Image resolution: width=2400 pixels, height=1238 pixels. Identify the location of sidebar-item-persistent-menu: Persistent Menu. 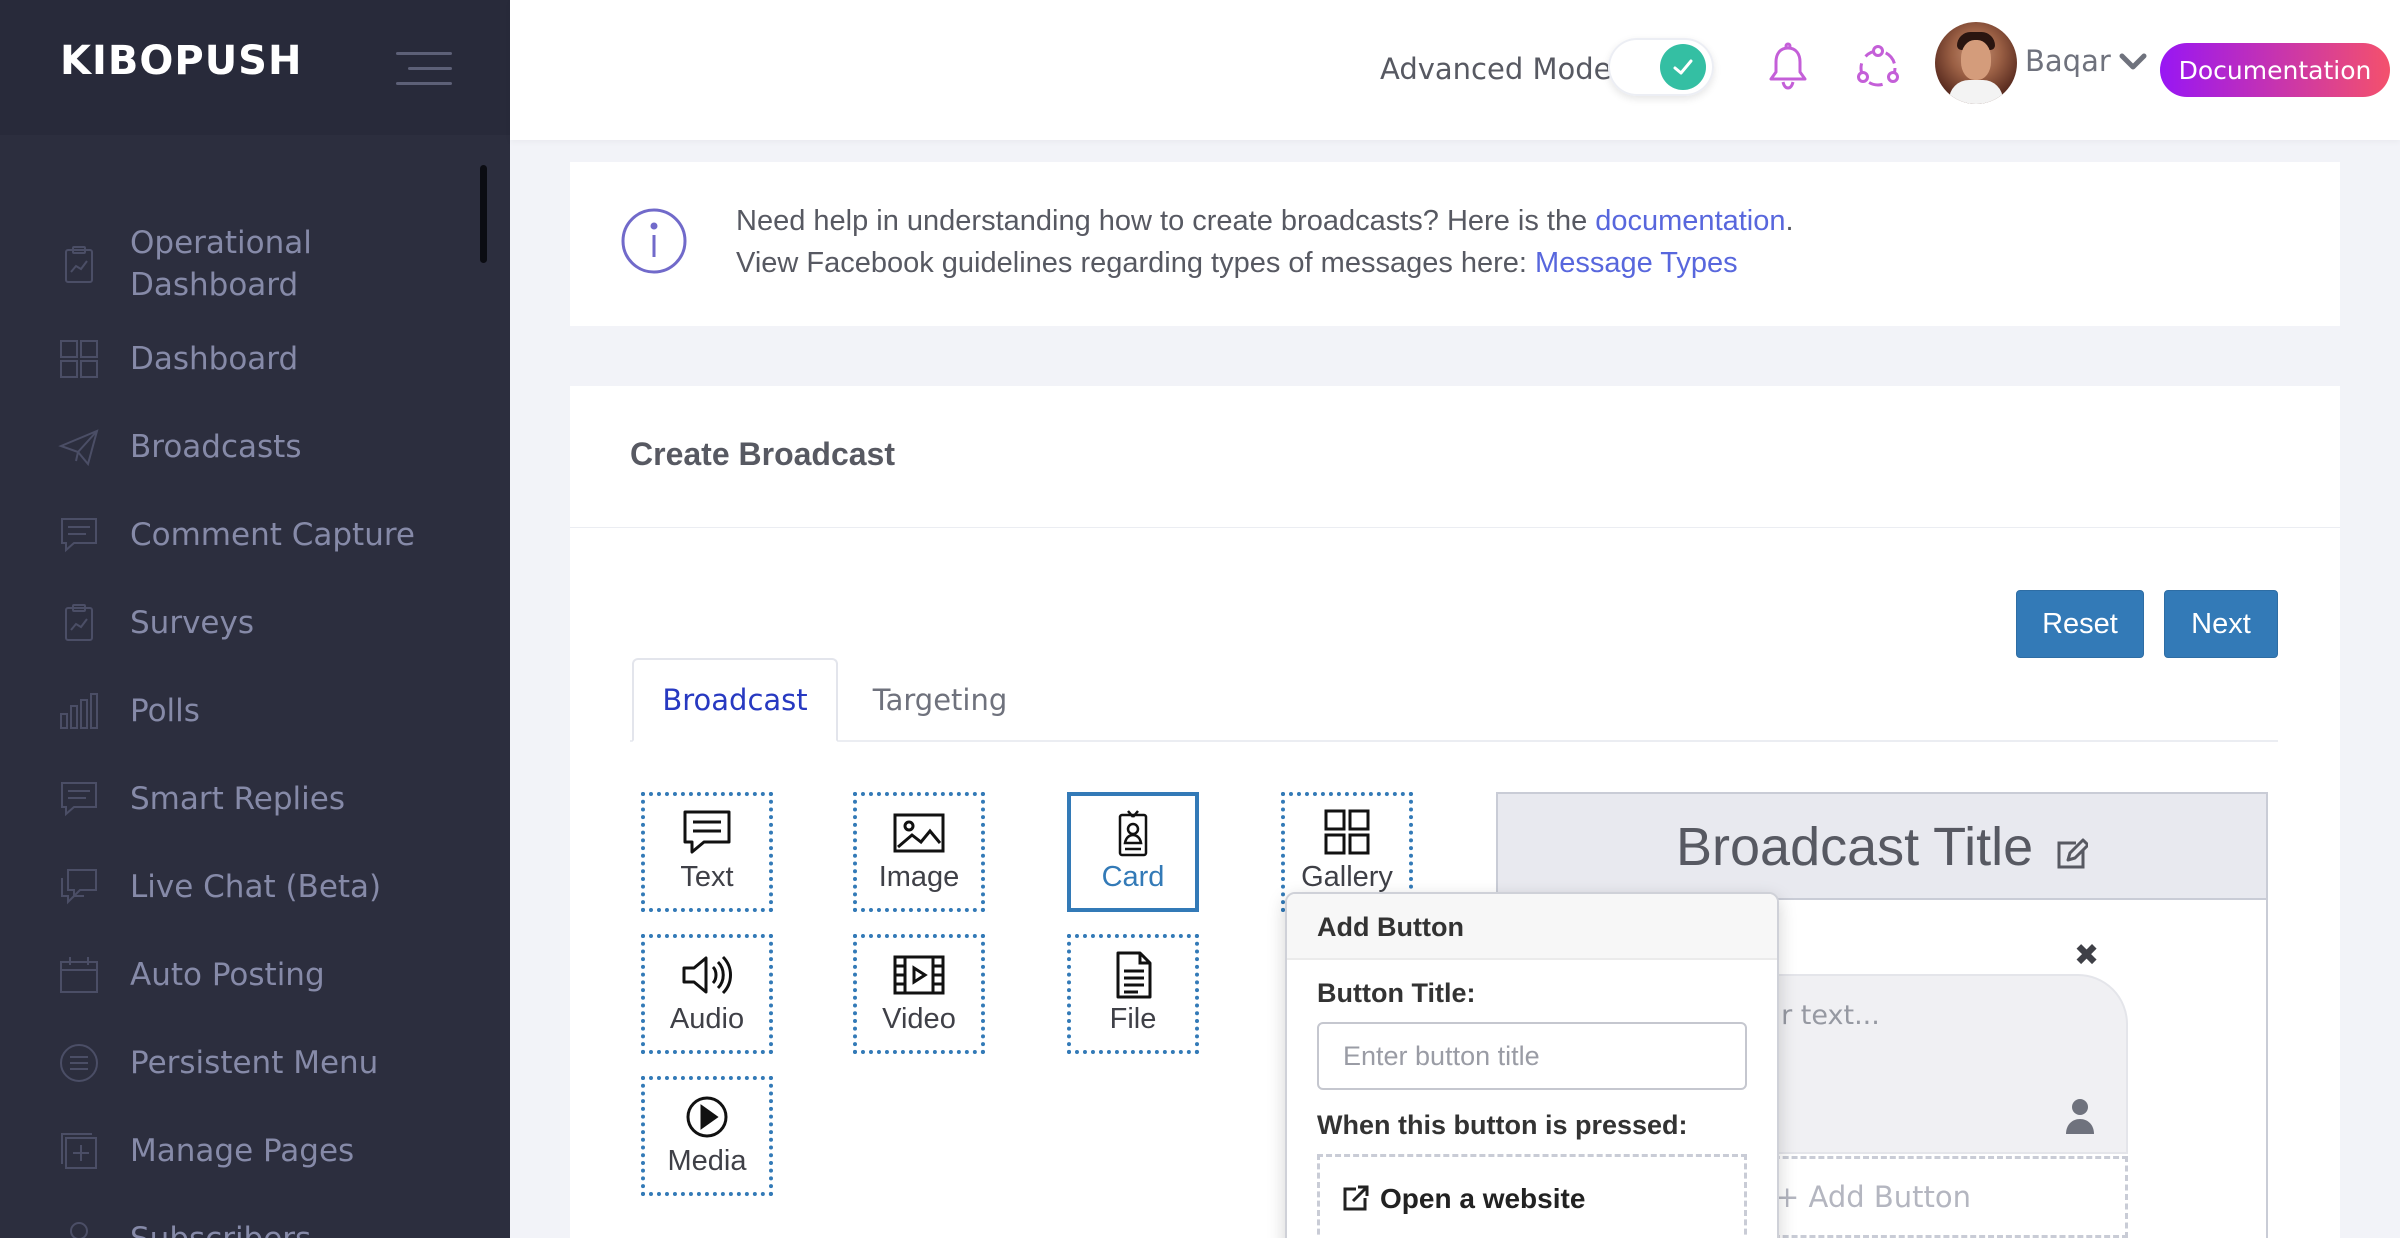
(255, 1064).